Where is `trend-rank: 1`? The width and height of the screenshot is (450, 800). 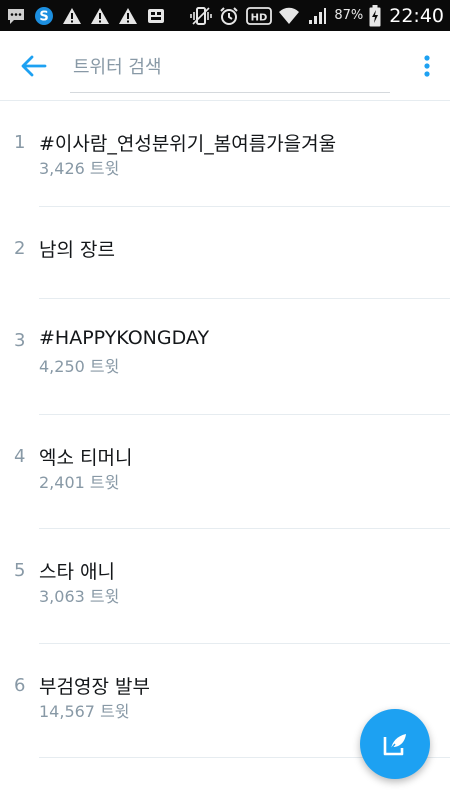 trend-rank: 1 is located at coordinates (20, 142).